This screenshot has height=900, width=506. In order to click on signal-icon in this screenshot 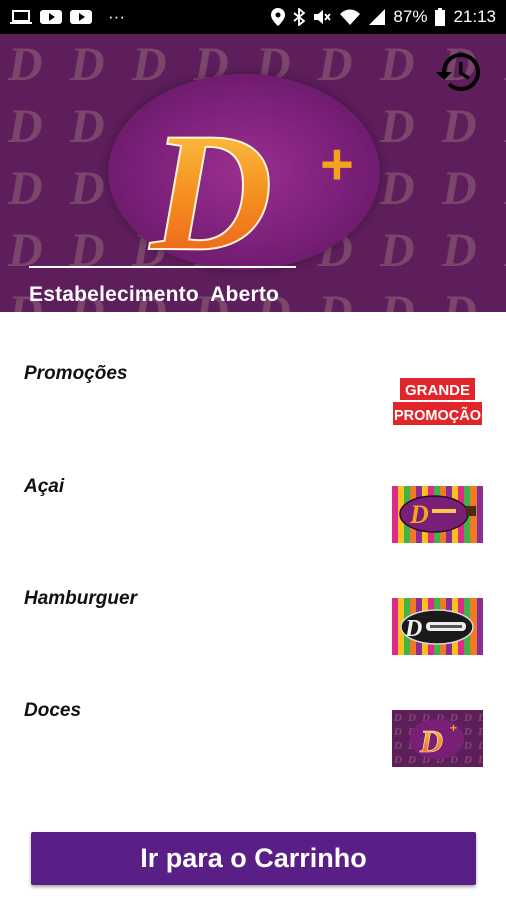, I will do `click(377, 17)`.